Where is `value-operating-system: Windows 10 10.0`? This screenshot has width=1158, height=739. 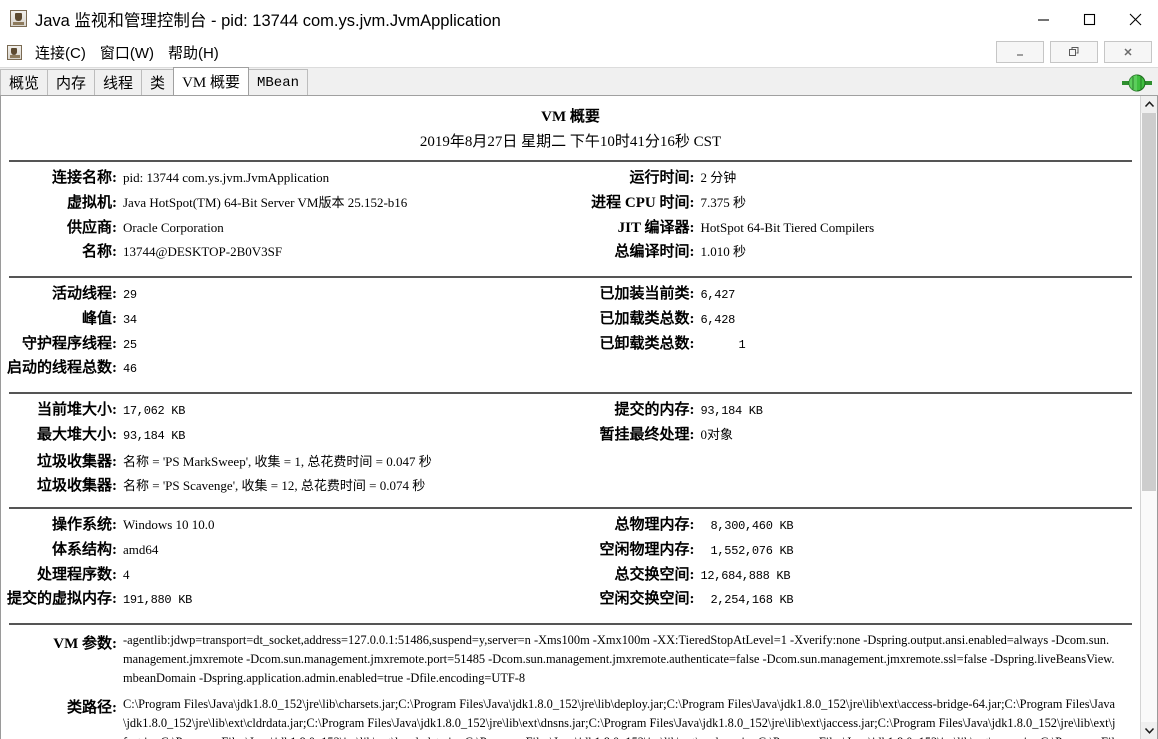
value-operating-system: Windows 10 10.0 is located at coordinates (169, 524).